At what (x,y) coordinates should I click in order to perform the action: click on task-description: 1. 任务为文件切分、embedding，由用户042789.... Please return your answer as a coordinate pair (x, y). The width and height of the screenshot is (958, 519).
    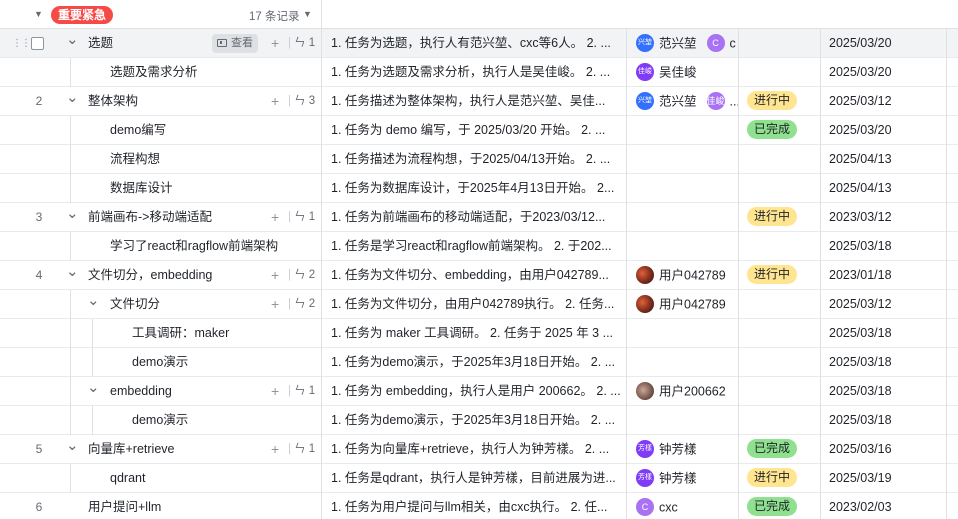
    Looking at the image, I should click on (473, 275).